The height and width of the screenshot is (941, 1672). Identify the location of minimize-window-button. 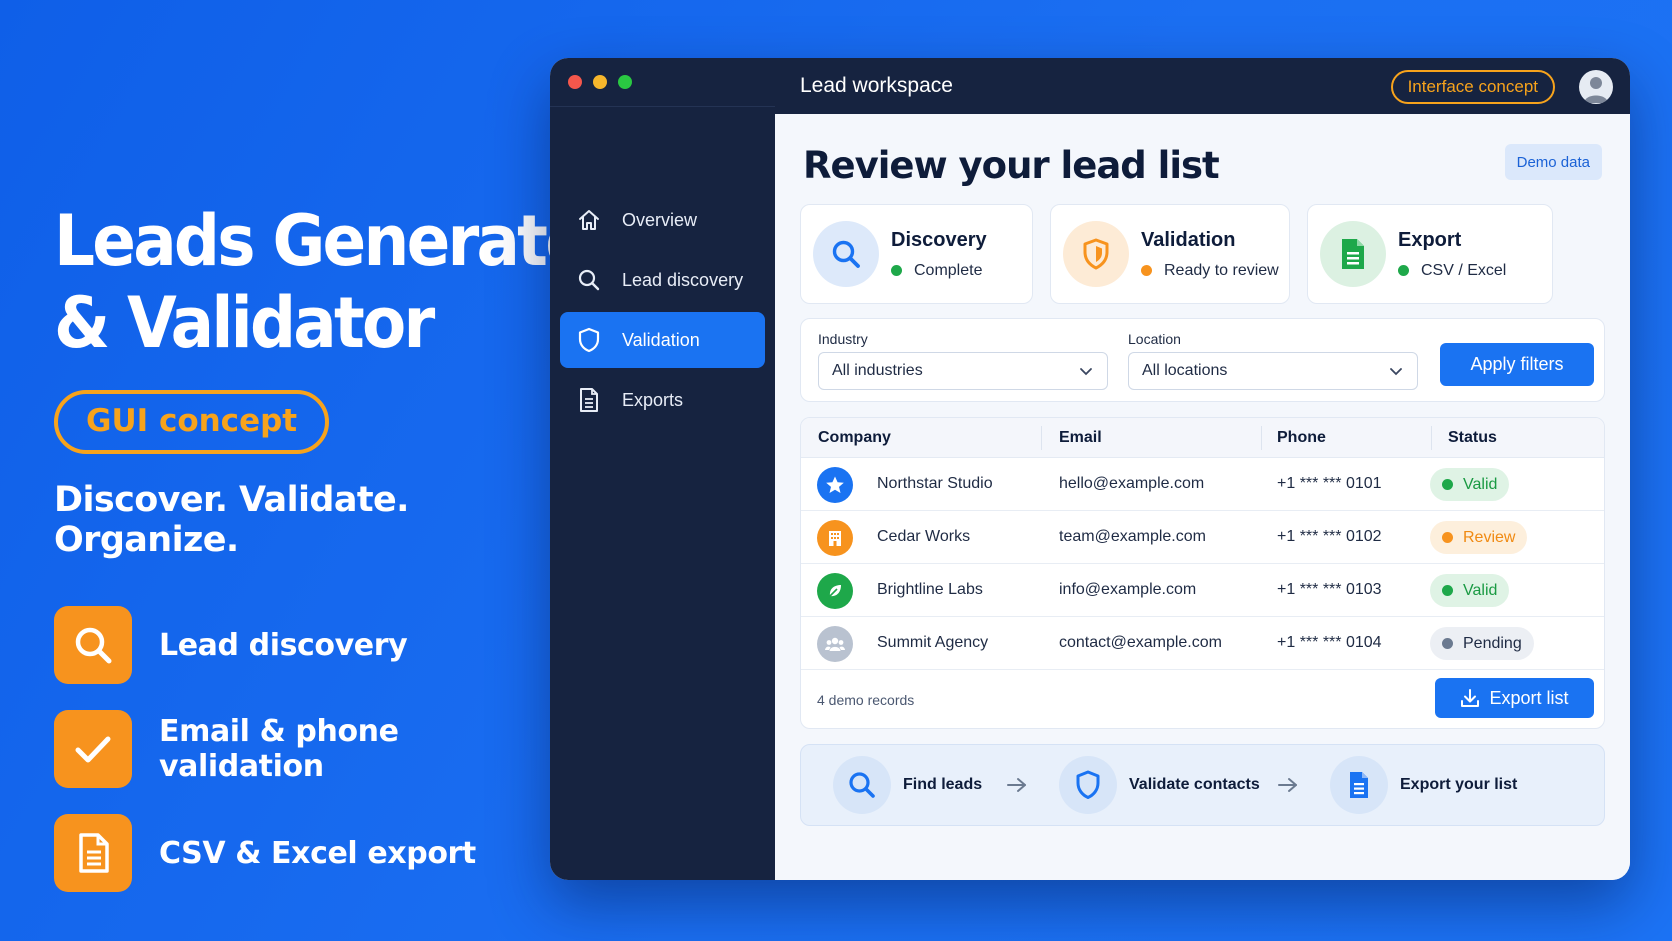
(600, 82).